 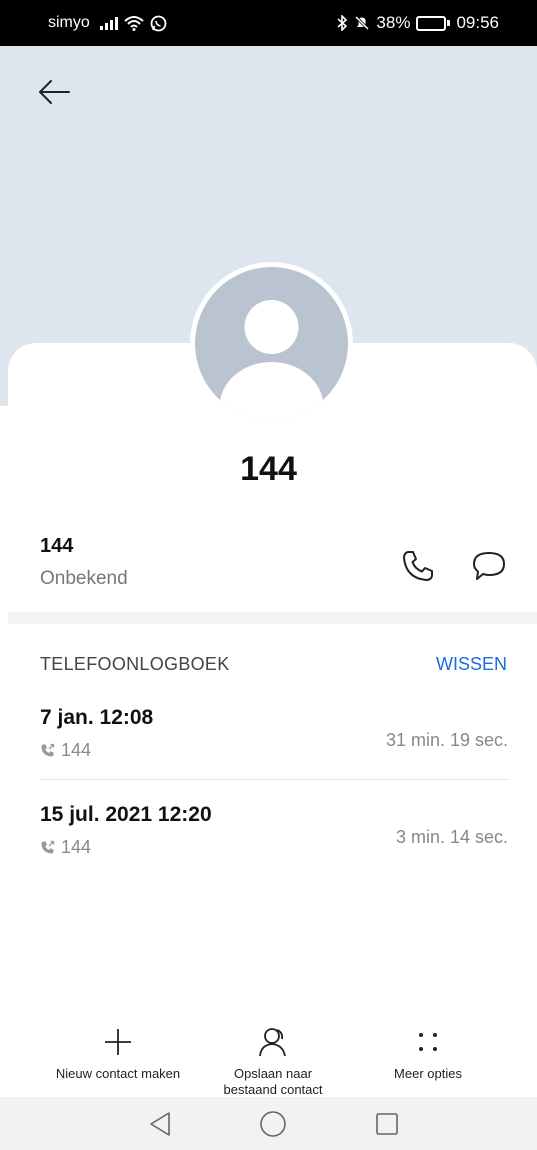 I want to click on whatsapp-icon, so click(x=158, y=23).